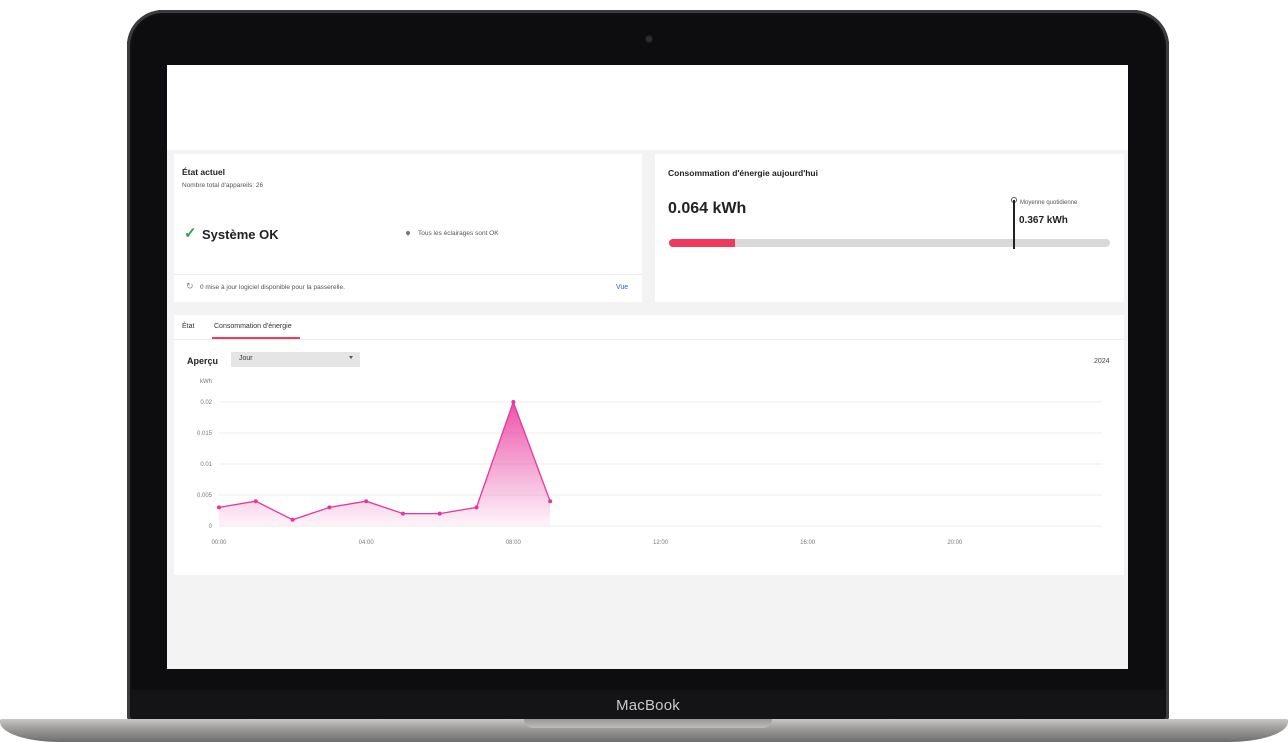 The width and height of the screenshot is (1288, 742). Describe the element at coordinates (240, 234) in the screenshot. I see `system-status: Système OK` at that location.